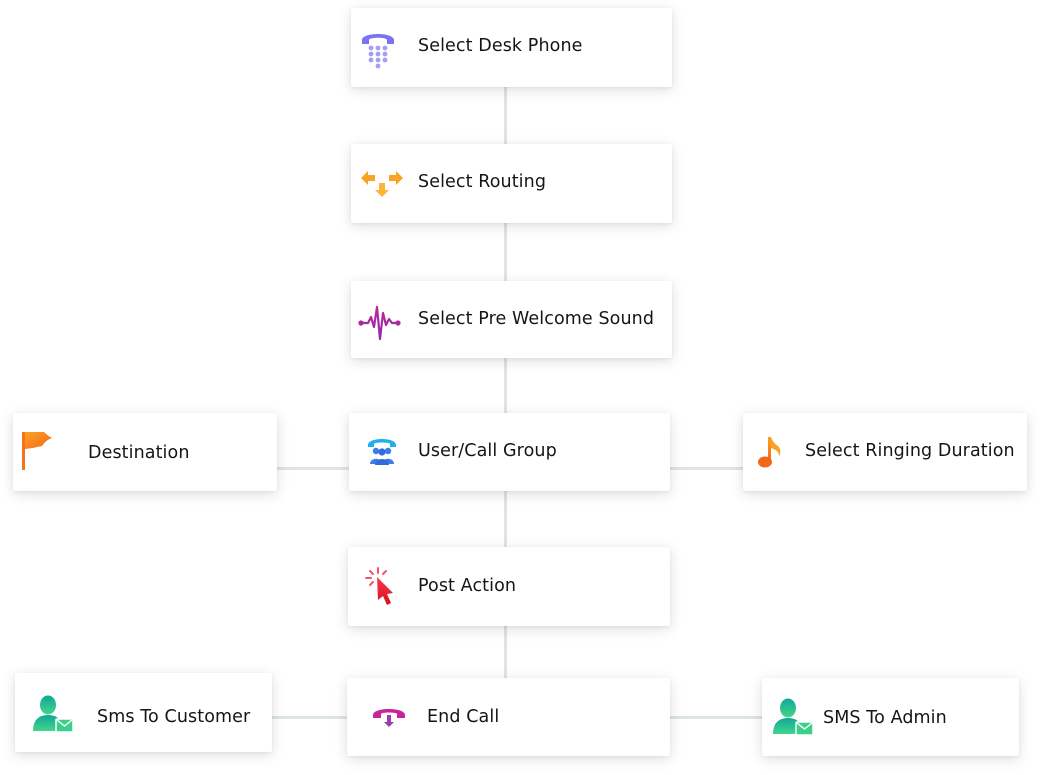 This screenshot has width=1040, height=775. What do you see at coordinates (505, 252) in the screenshot?
I see `connector-routing-pre-welcome` at bounding box center [505, 252].